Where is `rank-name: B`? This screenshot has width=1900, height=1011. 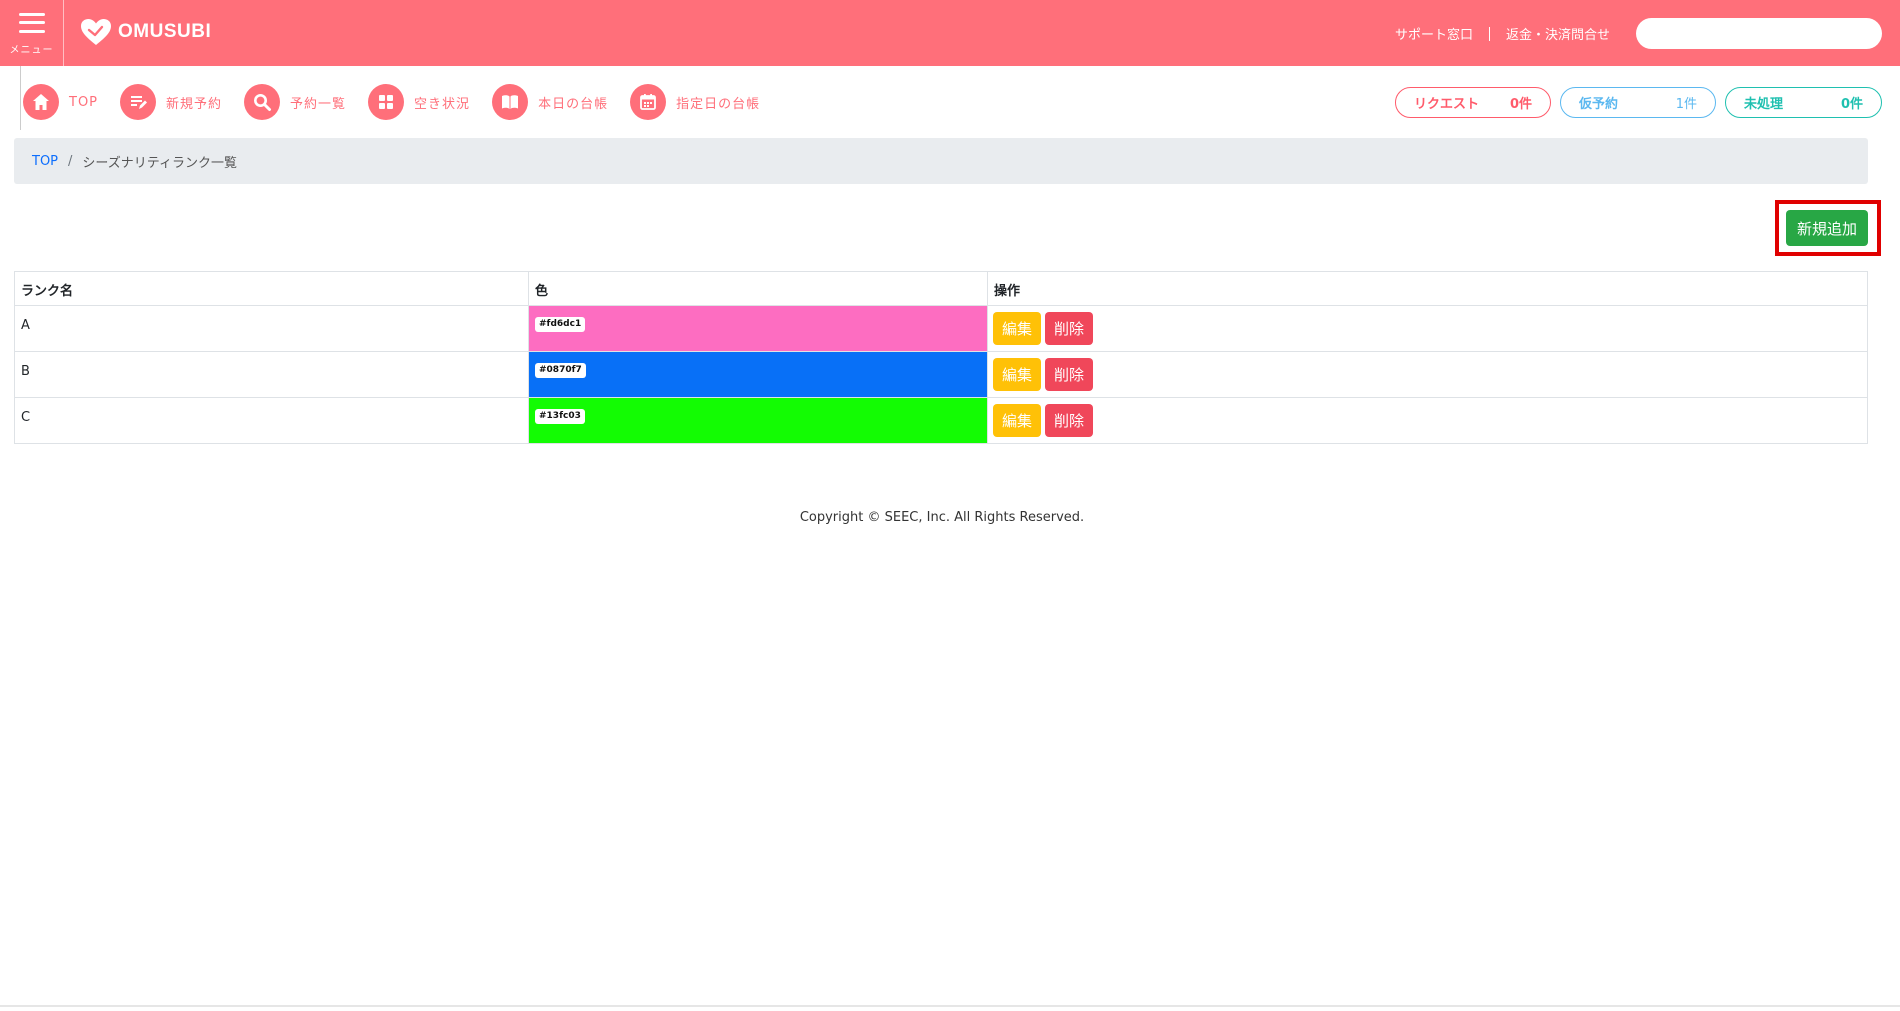 rank-name: B is located at coordinates (25, 371).